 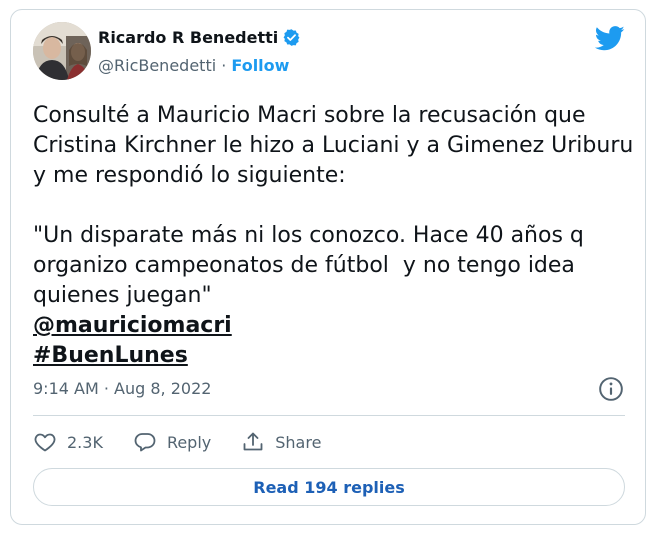 What do you see at coordinates (145, 442) in the screenshot?
I see `reply-icon` at bounding box center [145, 442].